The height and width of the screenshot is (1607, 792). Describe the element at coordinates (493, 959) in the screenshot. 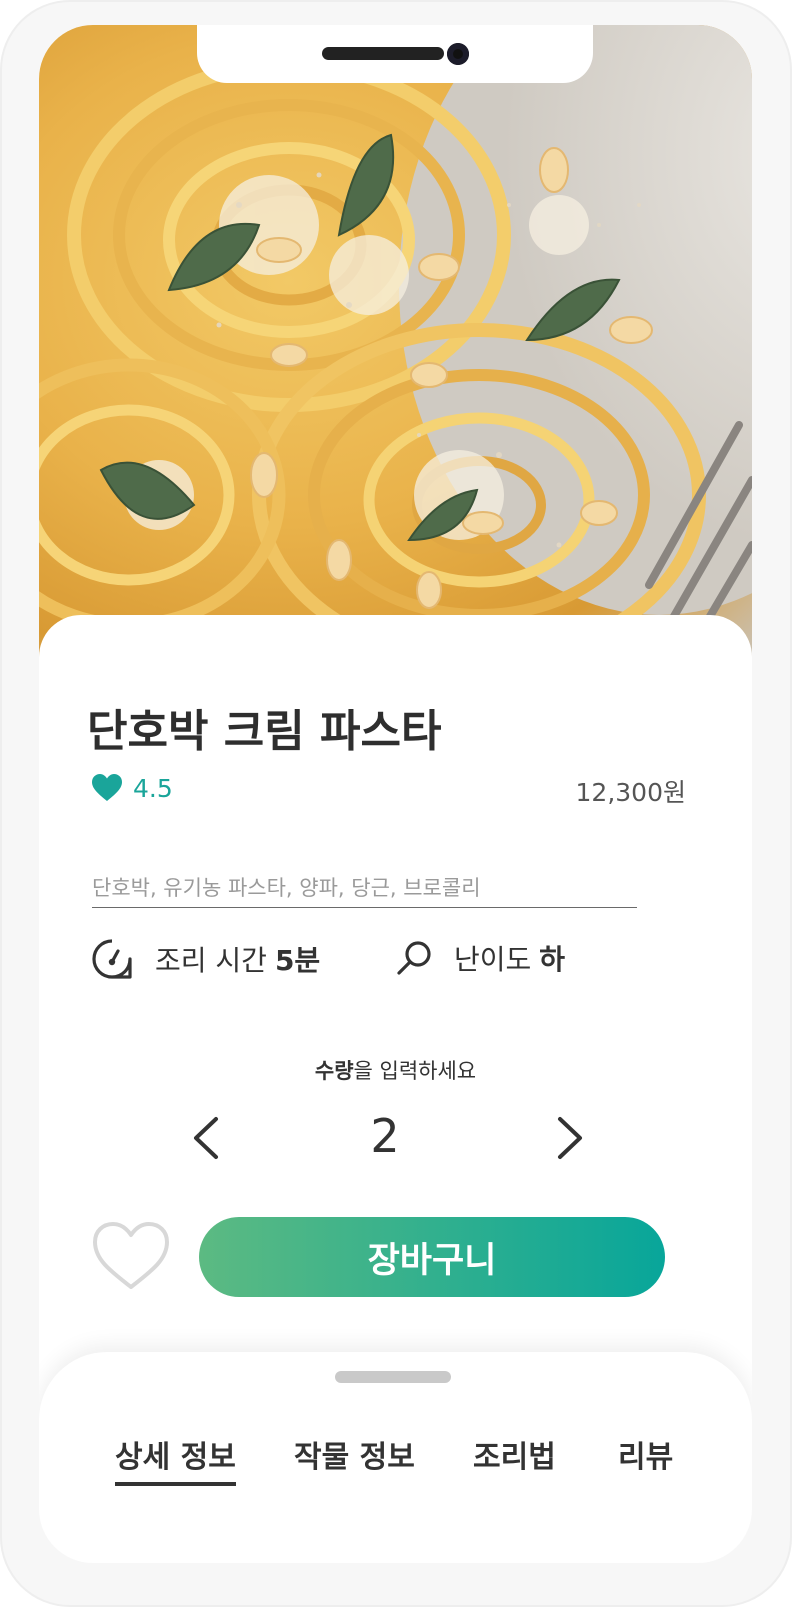

I see `difficulty-label: 난이도` at that location.